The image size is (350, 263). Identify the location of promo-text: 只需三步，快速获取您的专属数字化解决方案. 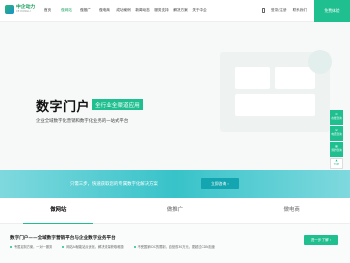
(114, 184).